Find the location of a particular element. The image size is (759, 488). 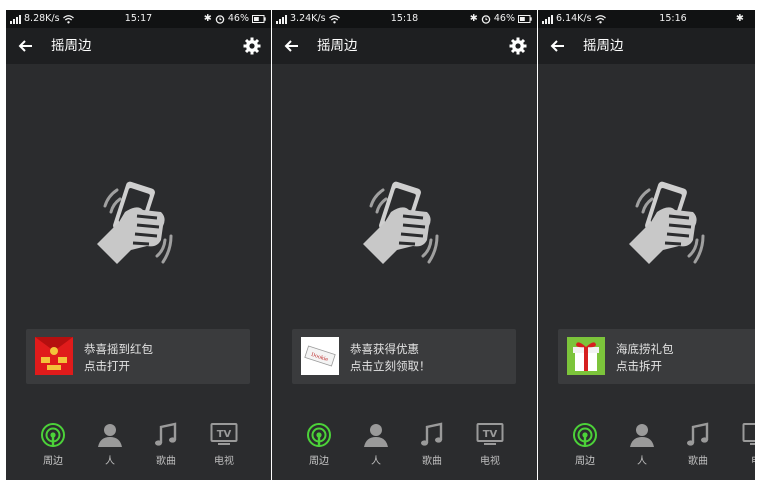

card-subtitle: 点击打开 is located at coordinates (107, 366).